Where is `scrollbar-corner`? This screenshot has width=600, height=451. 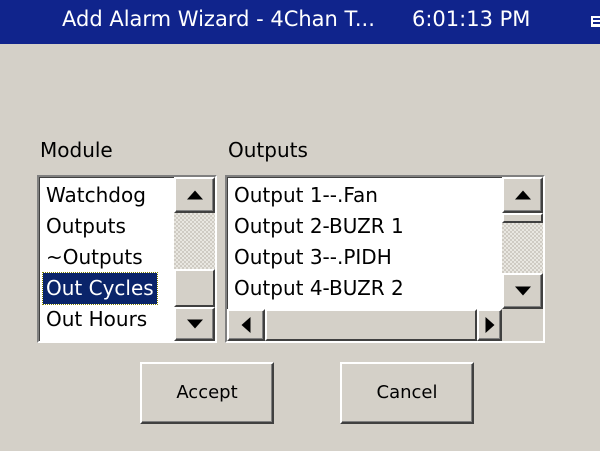 scrollbar-corner is located at coordinates (522, 325).